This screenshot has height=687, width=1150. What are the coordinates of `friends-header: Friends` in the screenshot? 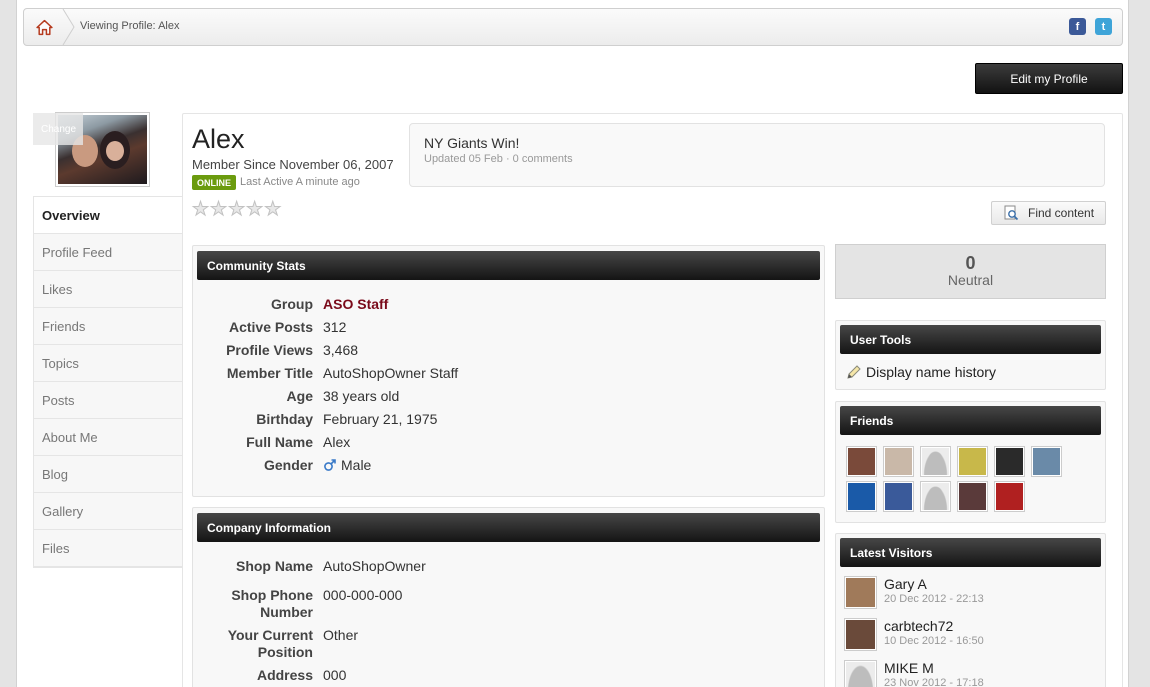 It's located at (970, 420).